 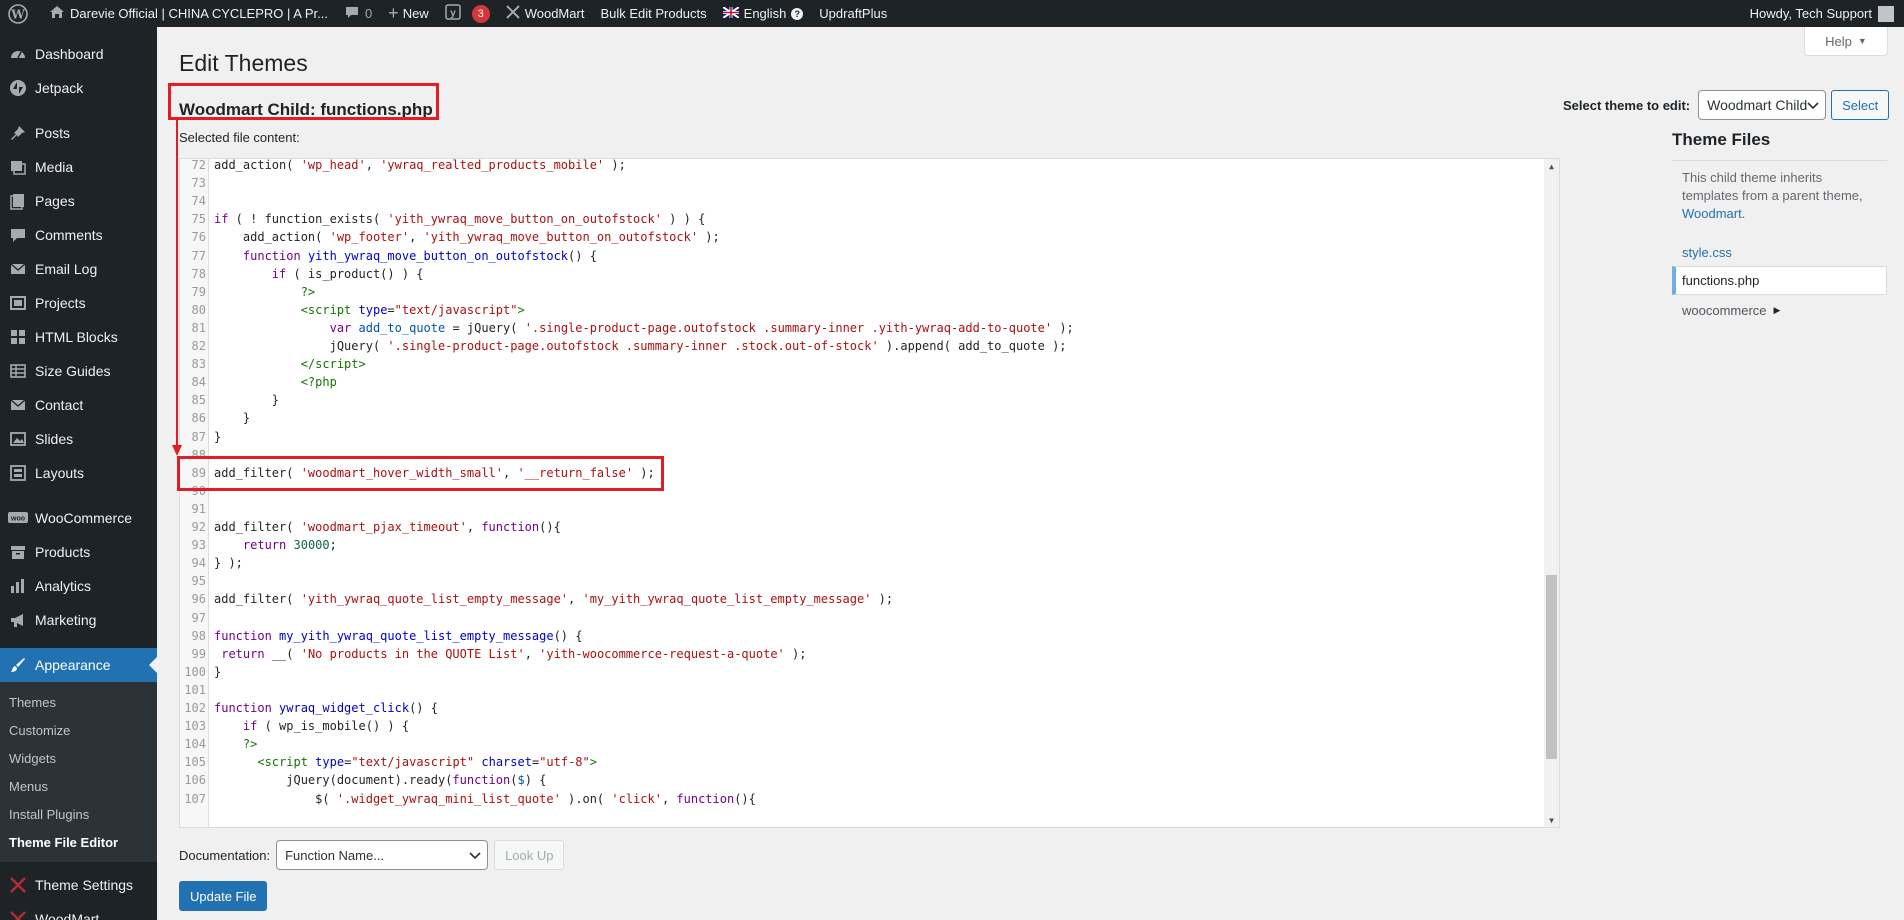 I want to click on yoast-icon: y, so click(x=456, y=13).